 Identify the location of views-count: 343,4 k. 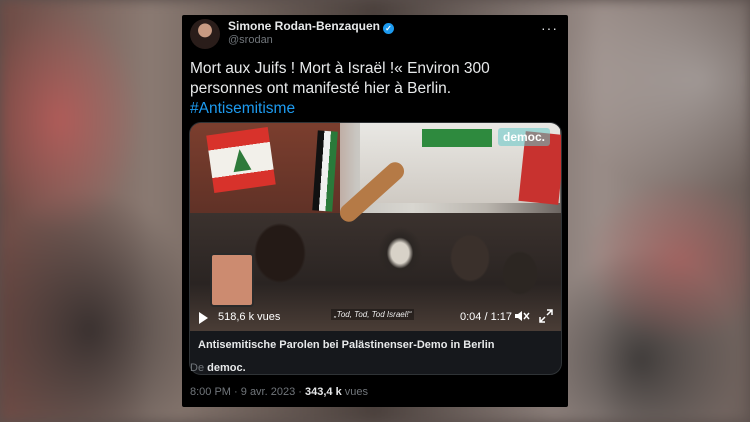
(323, 392).